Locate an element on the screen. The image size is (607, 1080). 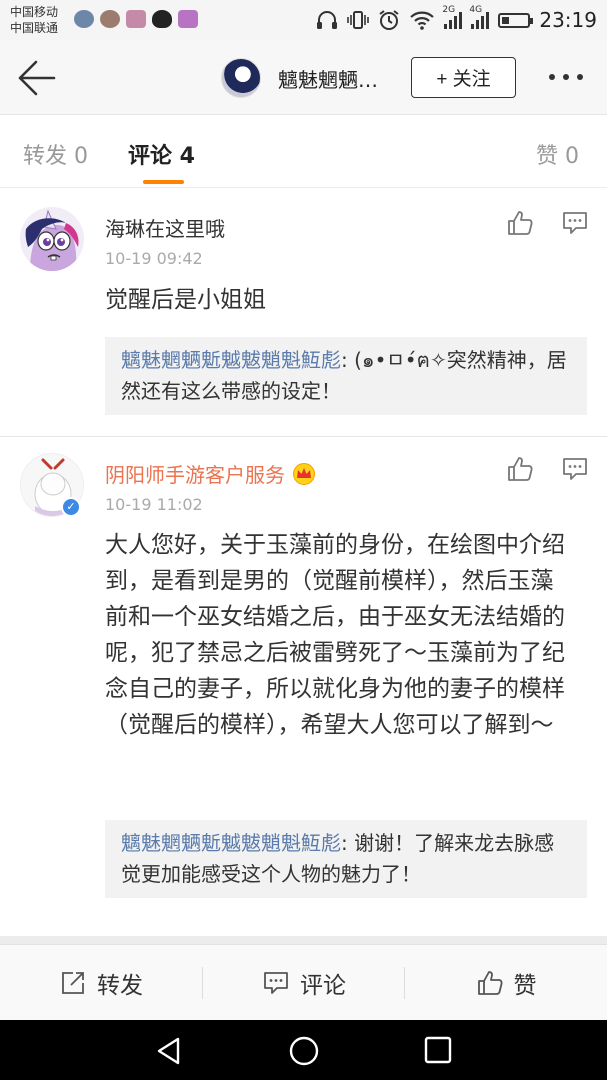
active-tab-indicator is located at coordinates (163, 182).